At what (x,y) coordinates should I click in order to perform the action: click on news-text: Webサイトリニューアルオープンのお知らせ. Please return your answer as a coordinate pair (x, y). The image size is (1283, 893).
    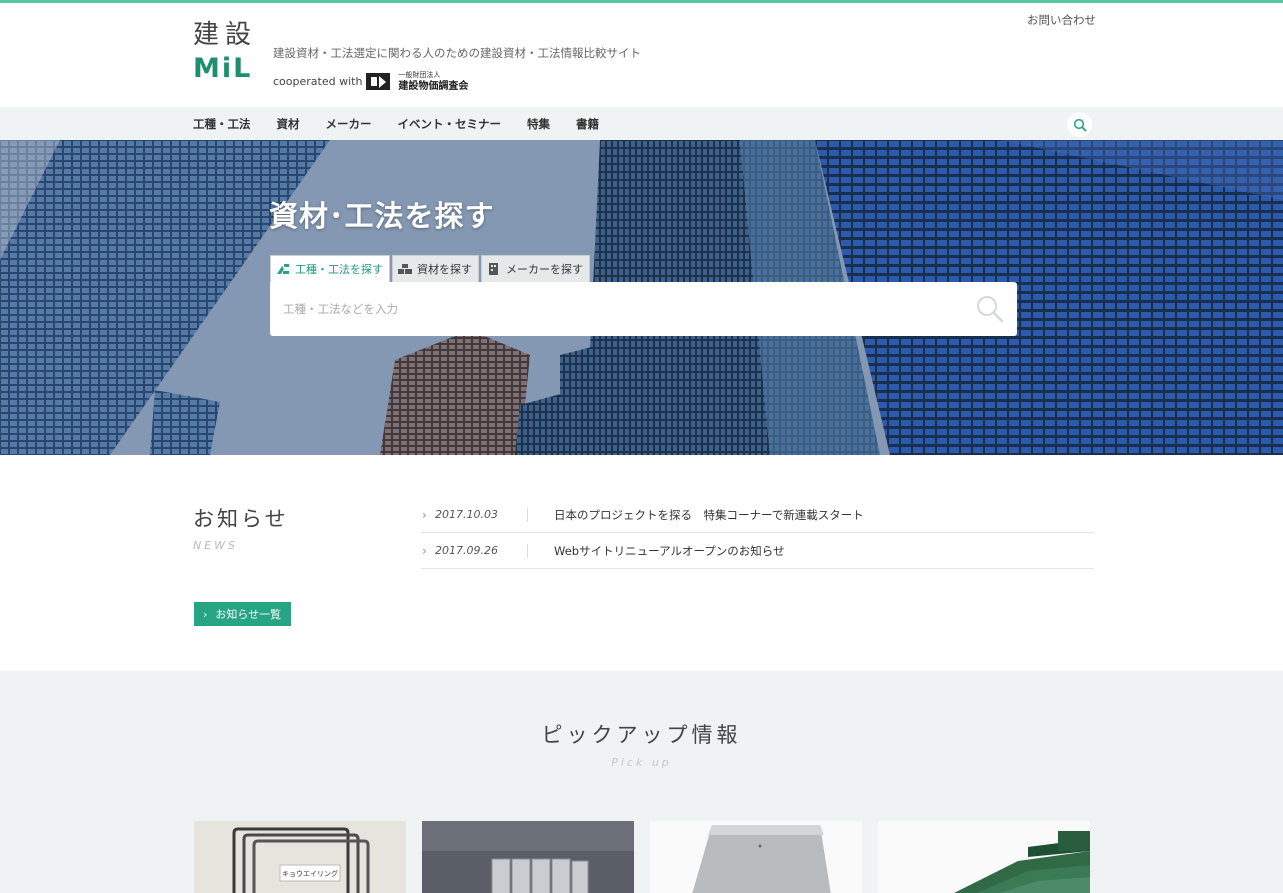
    Looking at the image, I should click on (669, 551).